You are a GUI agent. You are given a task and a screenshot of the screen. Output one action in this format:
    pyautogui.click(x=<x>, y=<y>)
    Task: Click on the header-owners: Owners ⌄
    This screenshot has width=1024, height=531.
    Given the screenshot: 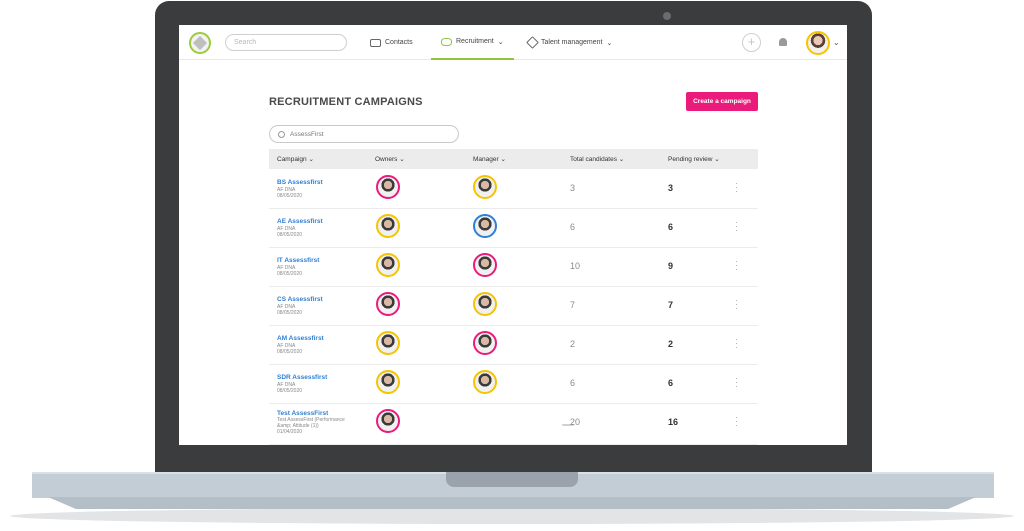 What is the action you would take?
    pyautogui.click(x=390, y=159)
    